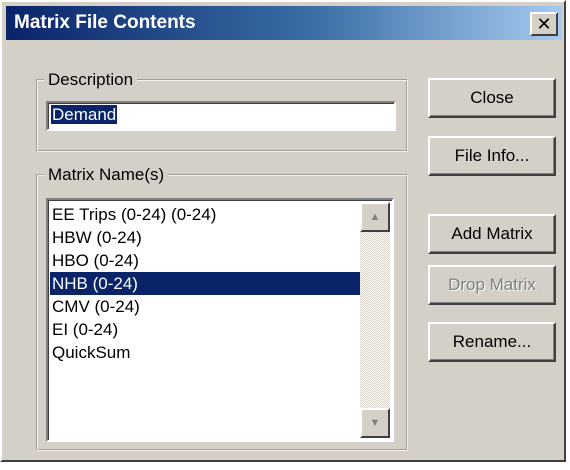 The height and width of the screenshot is (470, 570). What do you see at coordinates (206, 260) in the screenshot?
I see `matrix-list-item: HBO (0-24)` at bounding box center [206, 260].